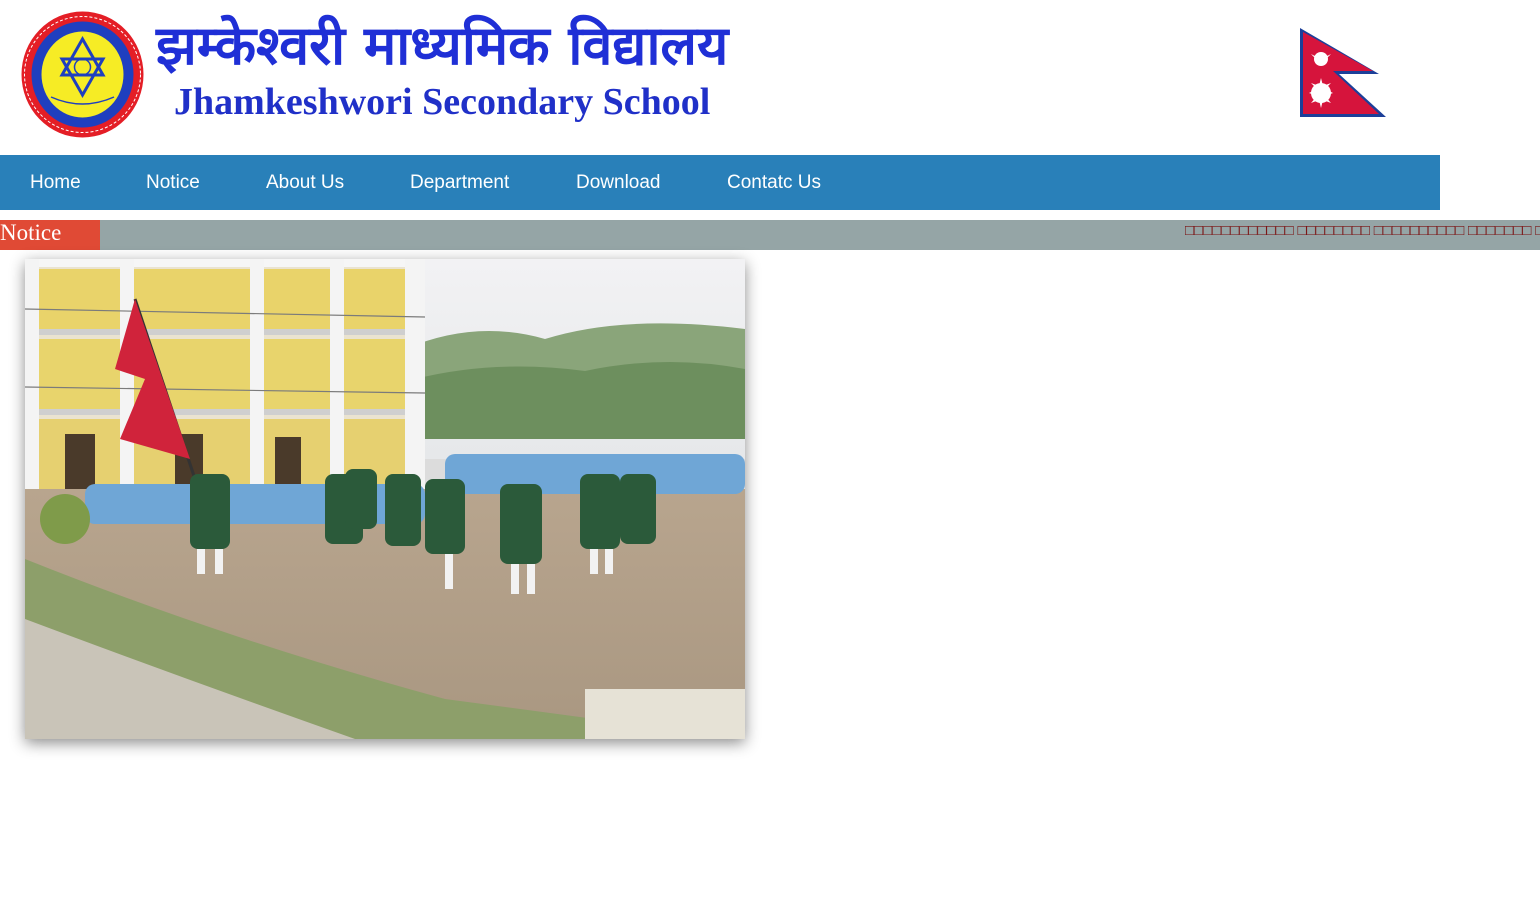  What do you see at coordinates (1343, 72) in the screenshot?
I see `nepal-flag-icon` at bounding box center [1343, 72].